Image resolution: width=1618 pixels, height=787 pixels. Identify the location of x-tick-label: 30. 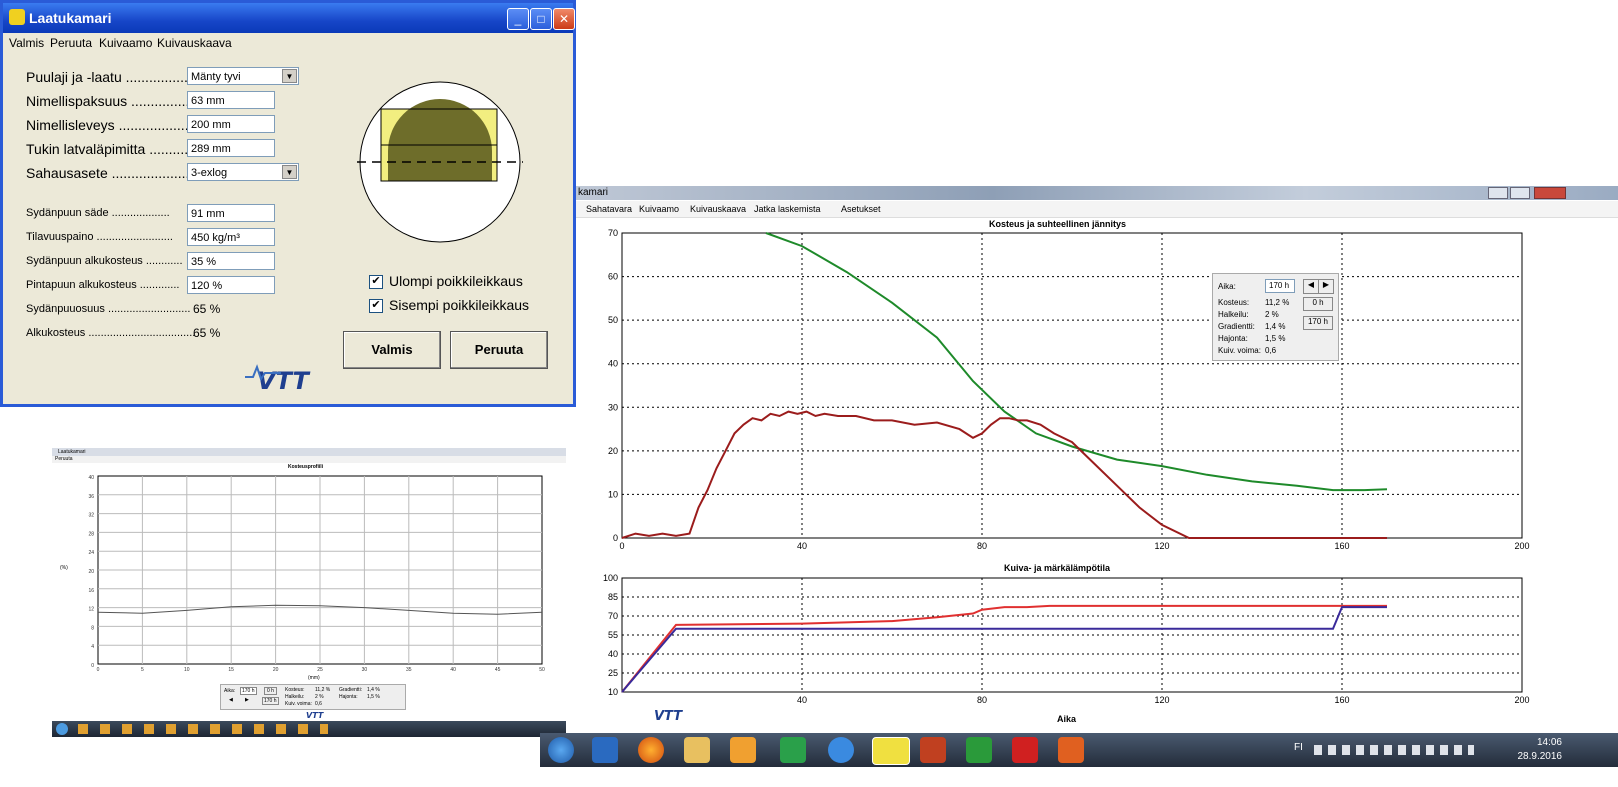
(365, 670).